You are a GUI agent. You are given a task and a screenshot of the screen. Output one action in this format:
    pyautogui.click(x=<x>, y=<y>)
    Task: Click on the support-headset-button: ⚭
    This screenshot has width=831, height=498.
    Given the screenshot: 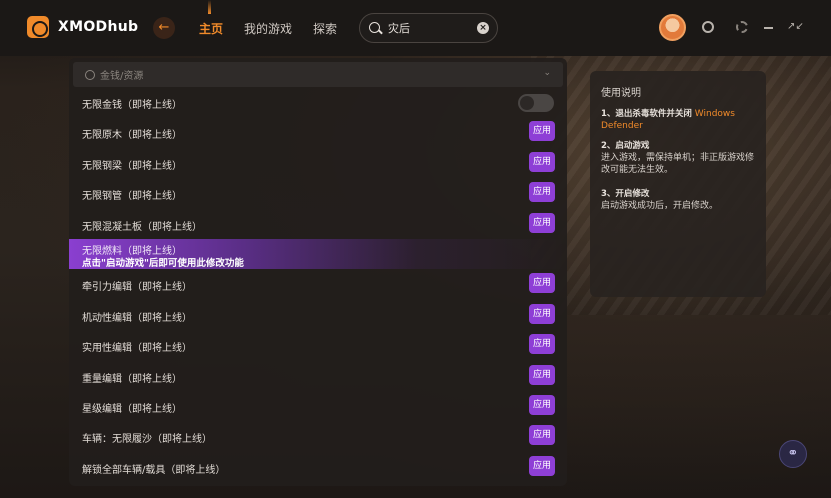 What is the action you would take?
    pyautogui.click(x=793, y=454)
    